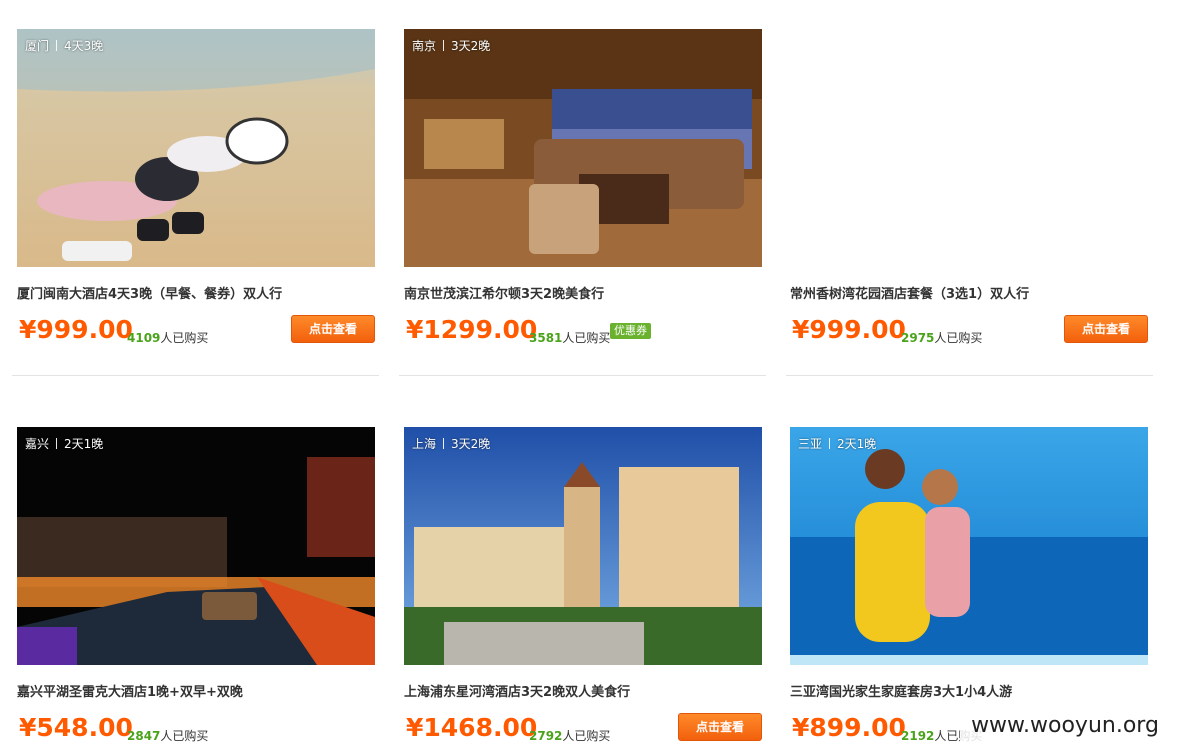 The image size is (1178, 756). I want to click on product-title: 三亚湾国光家生家庭套房3大1小4人游, so click(901, 690).